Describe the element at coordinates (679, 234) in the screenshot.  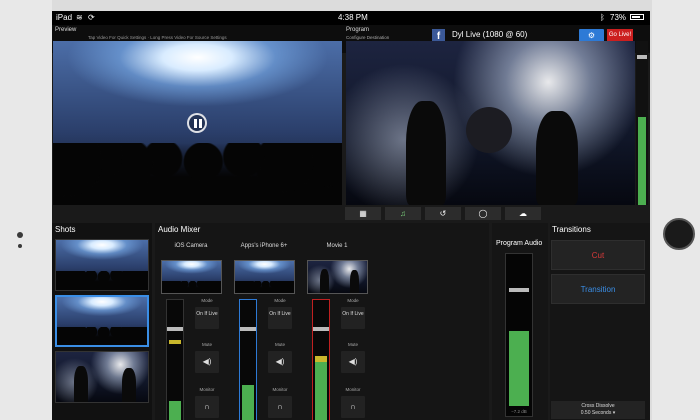
I see `home-button` at that location.